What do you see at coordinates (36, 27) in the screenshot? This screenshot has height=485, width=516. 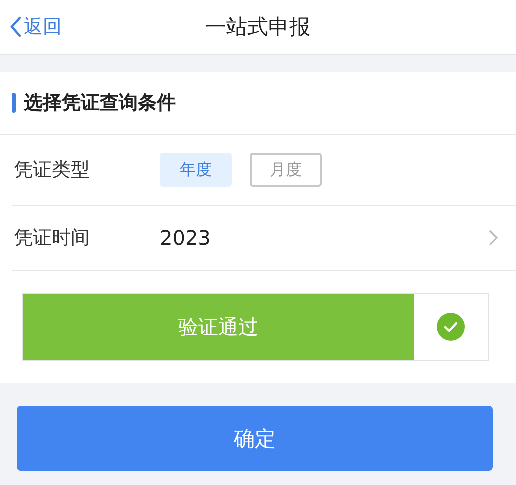 I see `back-button: 返回` at bounding box center [36, 27].